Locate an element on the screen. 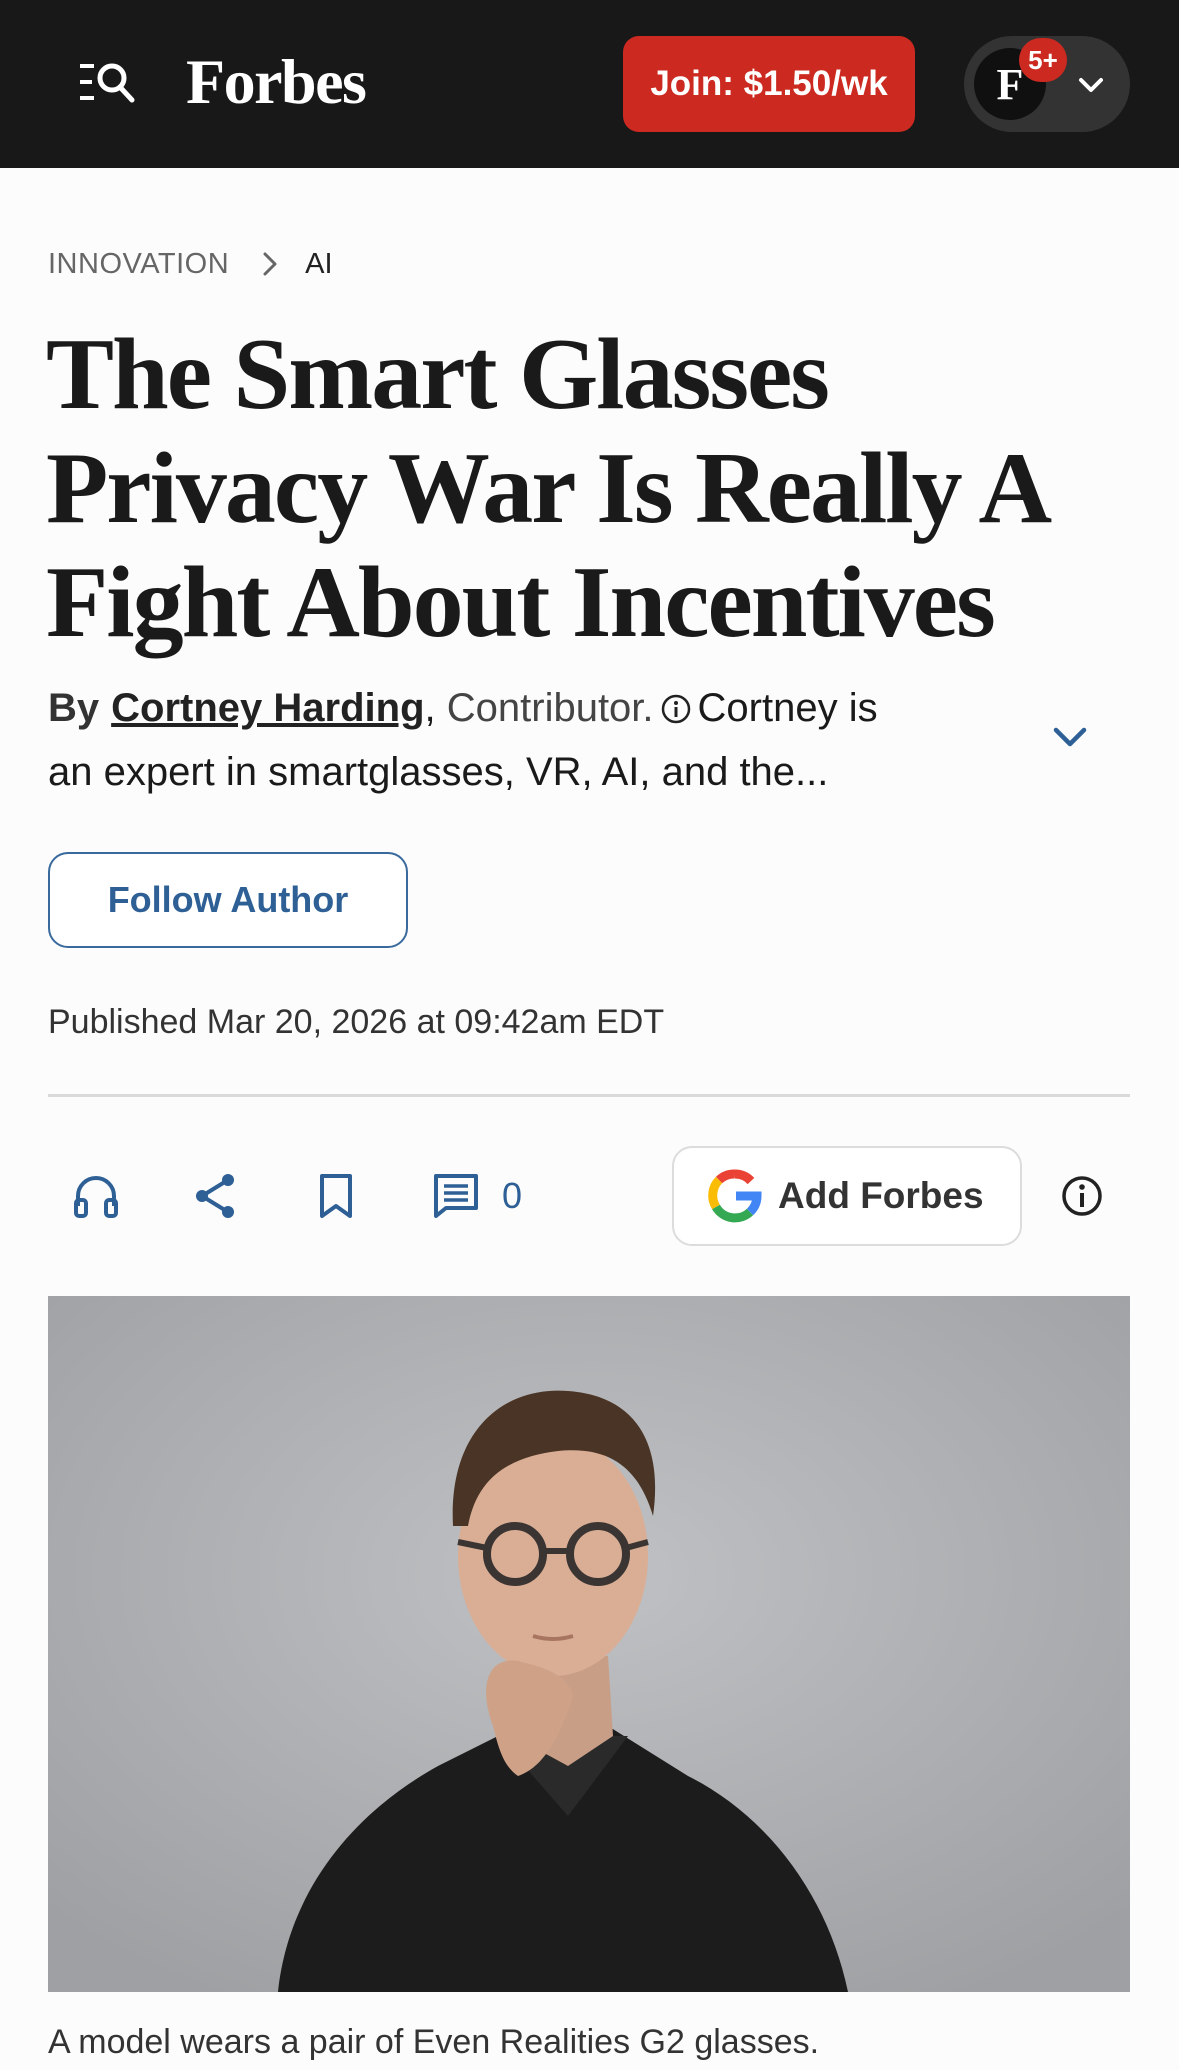 Image resolution: width=1179 pixels, height=2070 pixels. join-subscription-button: Join: $1.50/wk is located at coordinates (769, 84).